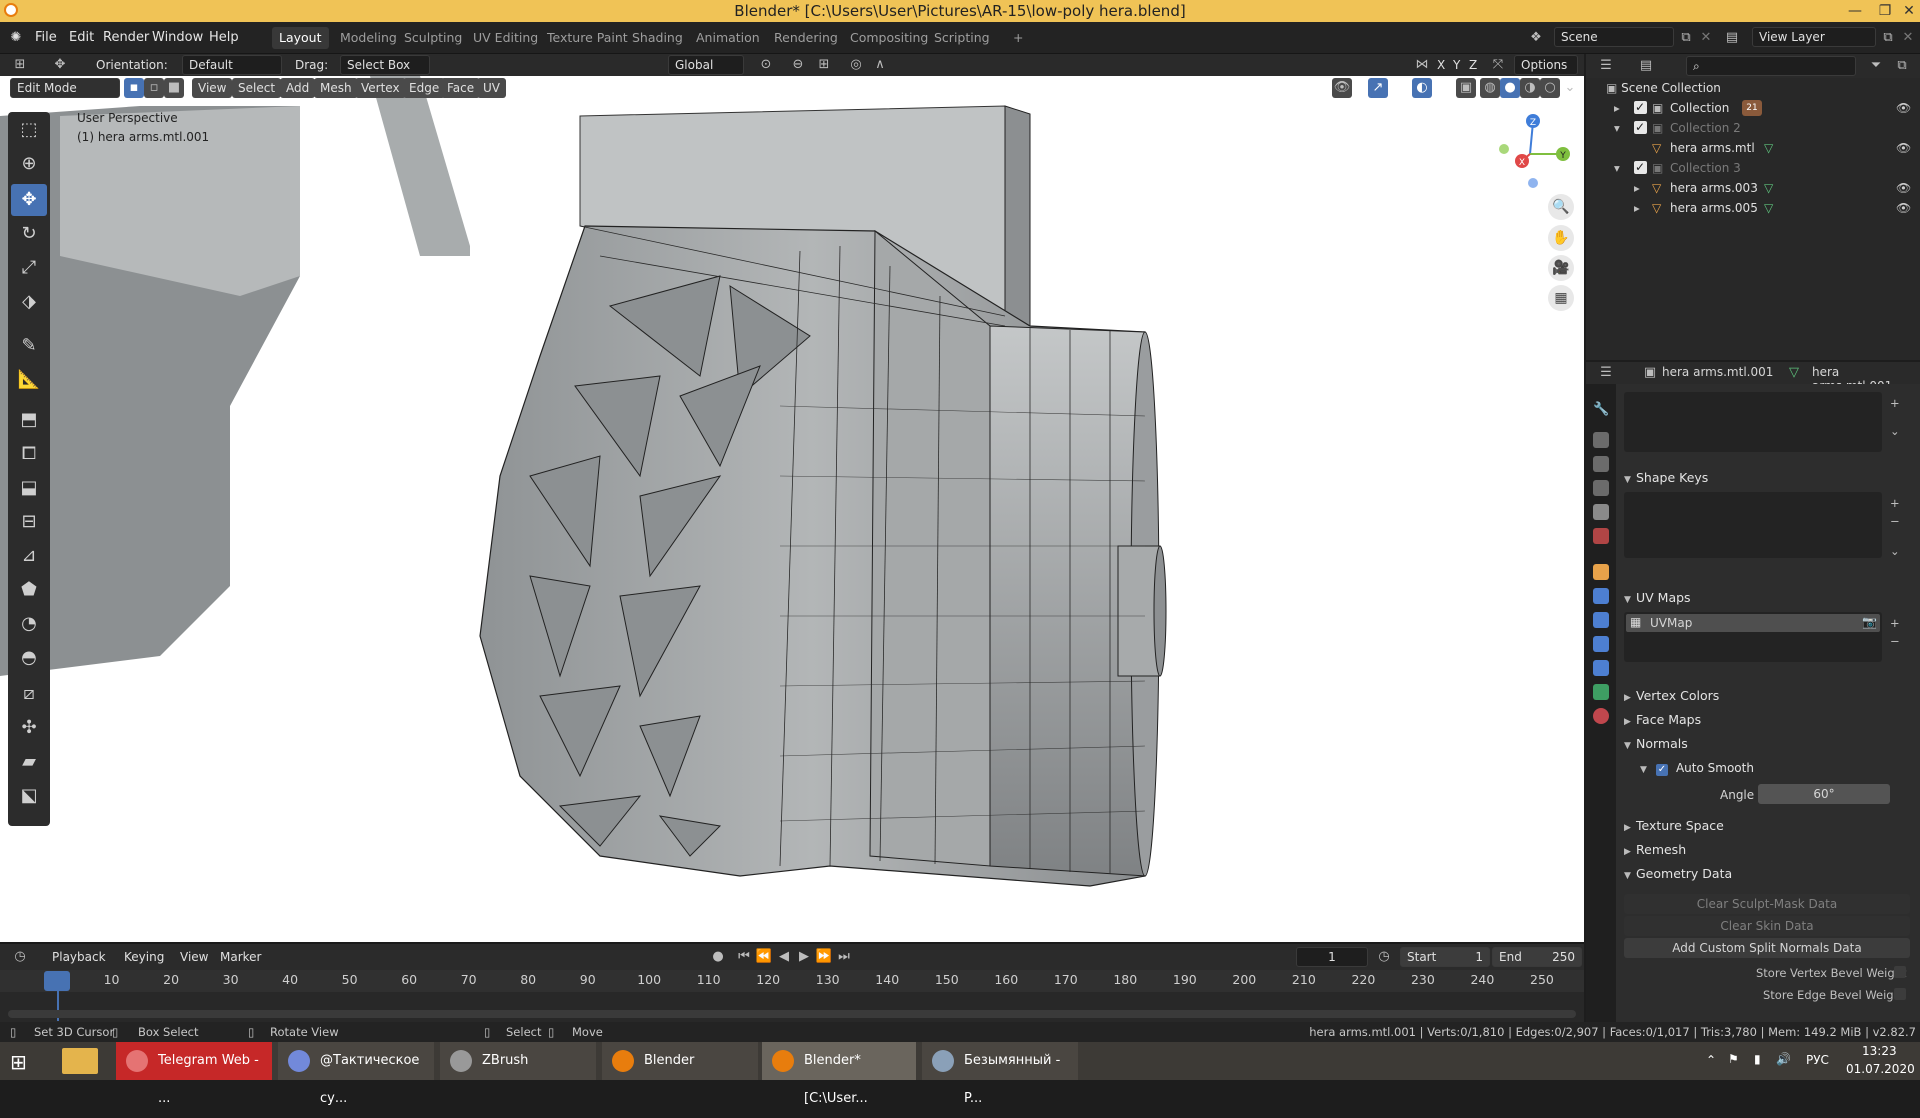  I want to click on blender-menu-icon: ✺, so click(16, 38).